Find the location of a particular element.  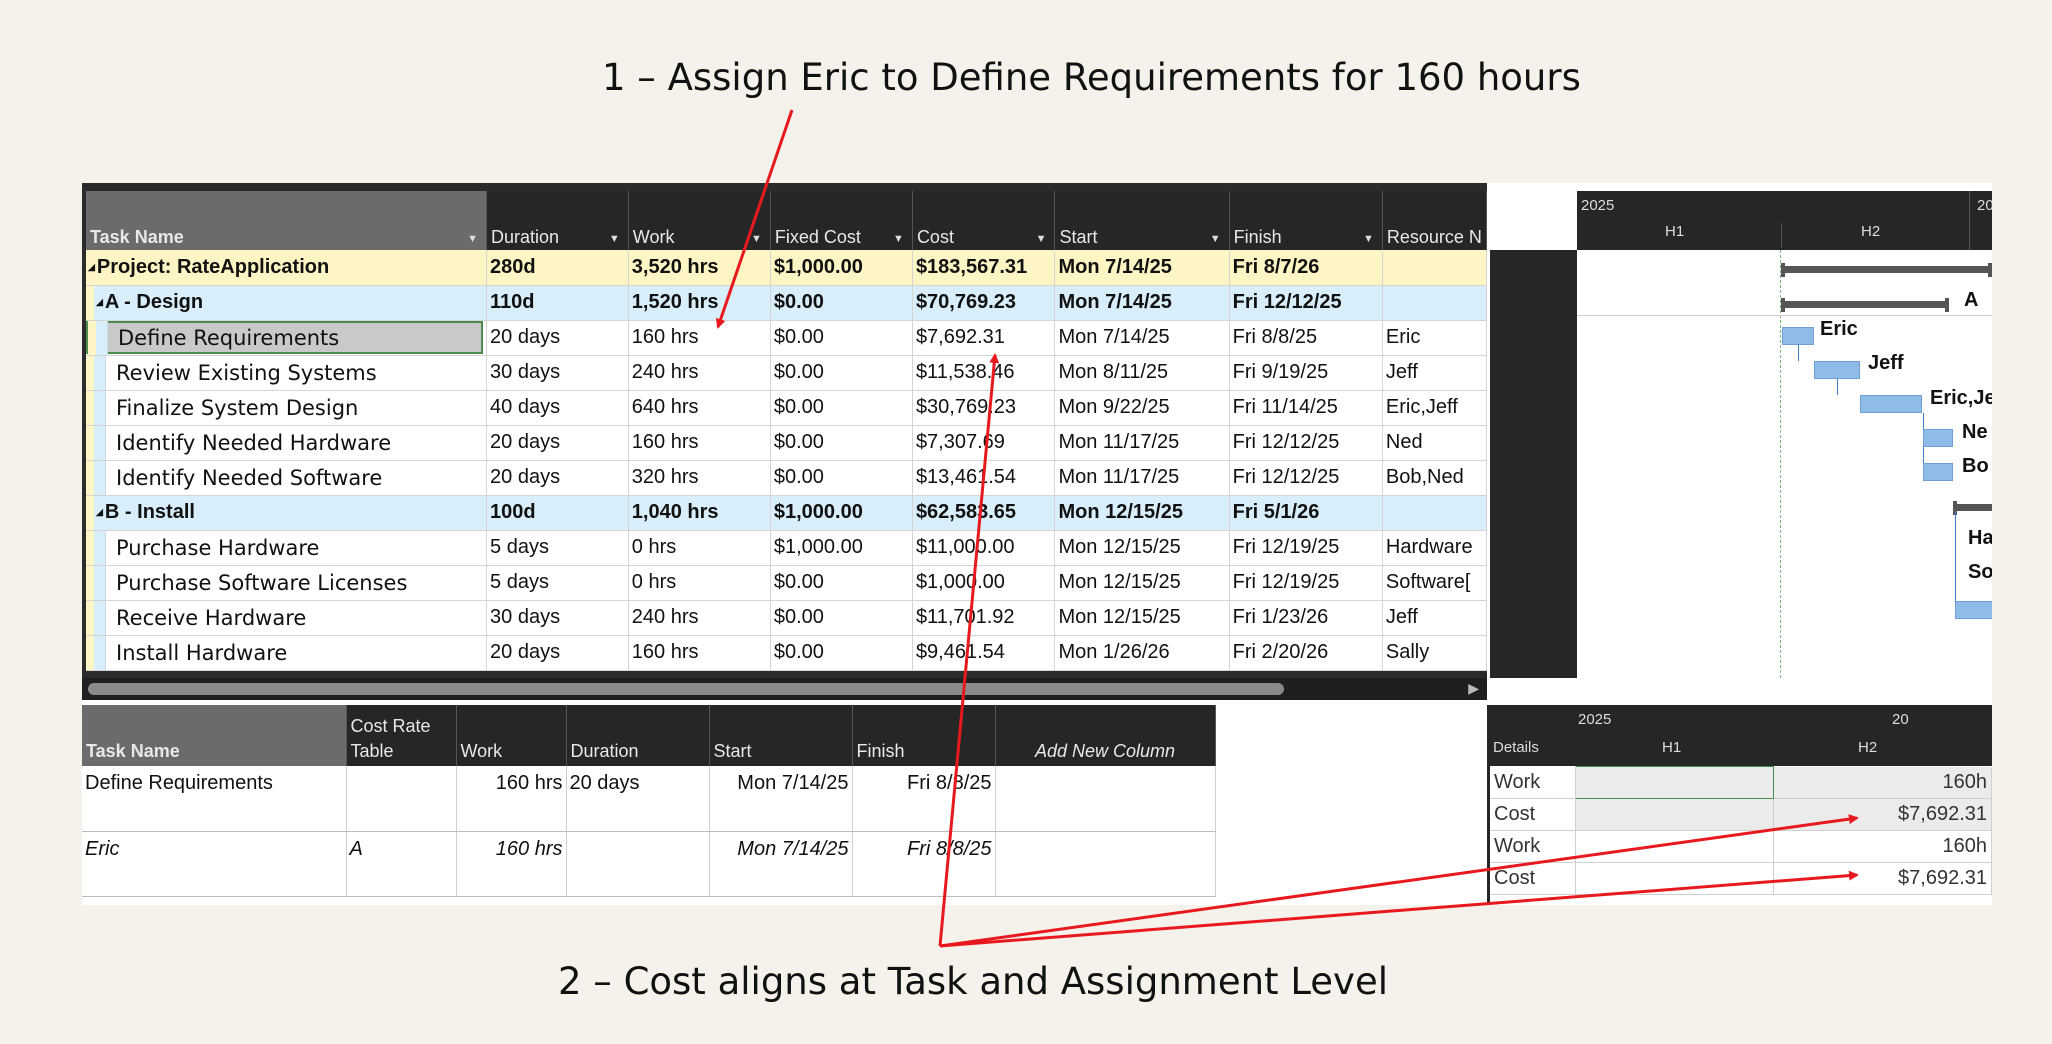

cell-cost: $11,000.00 is located at coordinates (984, 548).